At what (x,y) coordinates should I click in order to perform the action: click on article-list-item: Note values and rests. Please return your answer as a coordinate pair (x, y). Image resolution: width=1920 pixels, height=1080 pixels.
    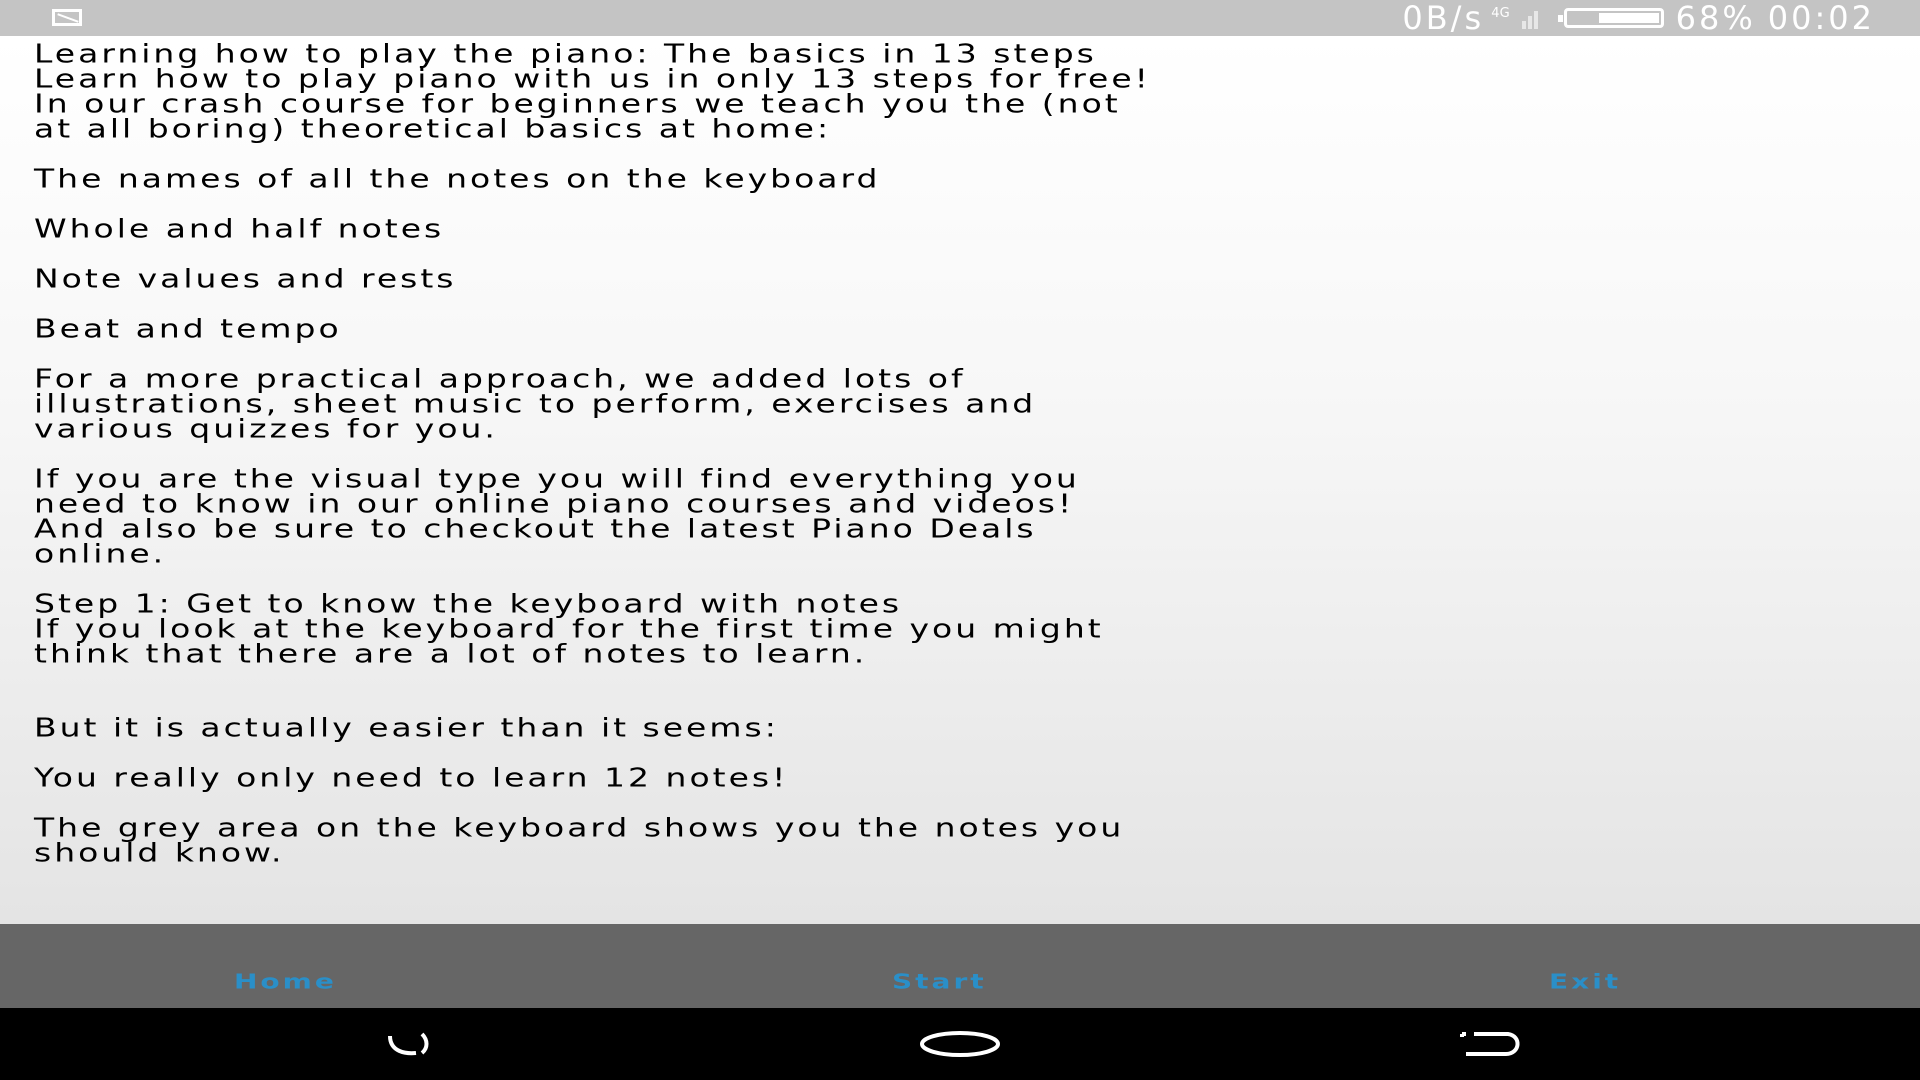
    Looking at the image, I should click on (245, 278).